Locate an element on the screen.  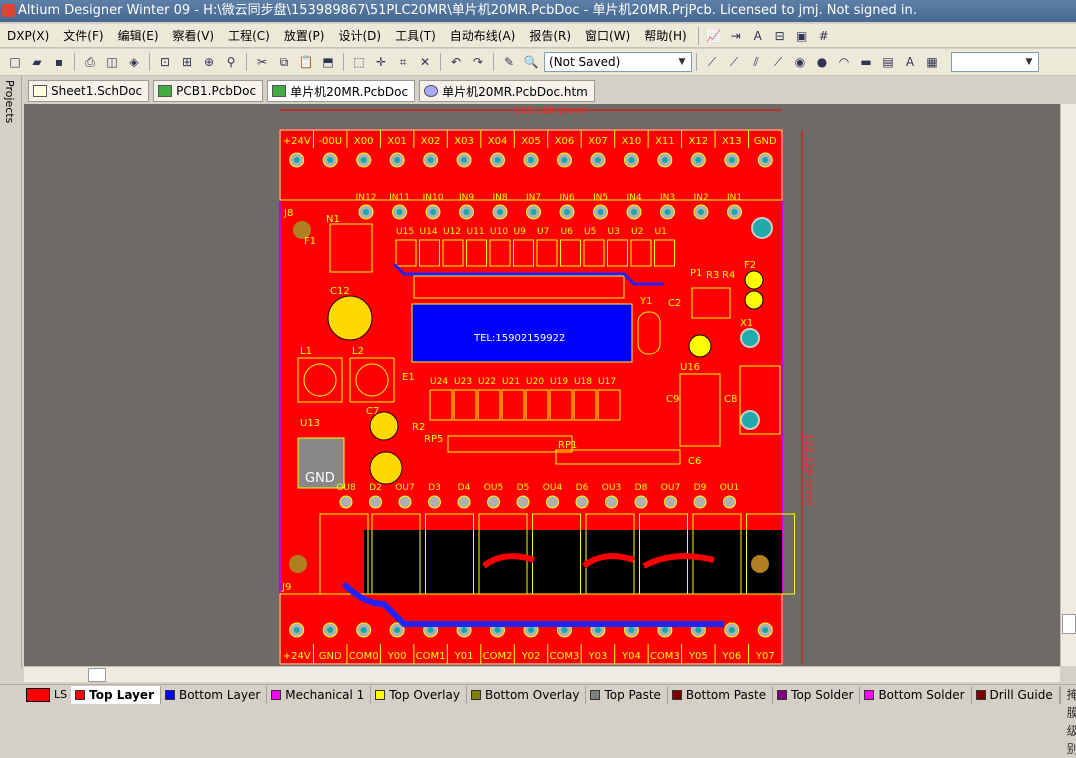
menu-reports: 报告(R) is located at coordinates (550, 36).